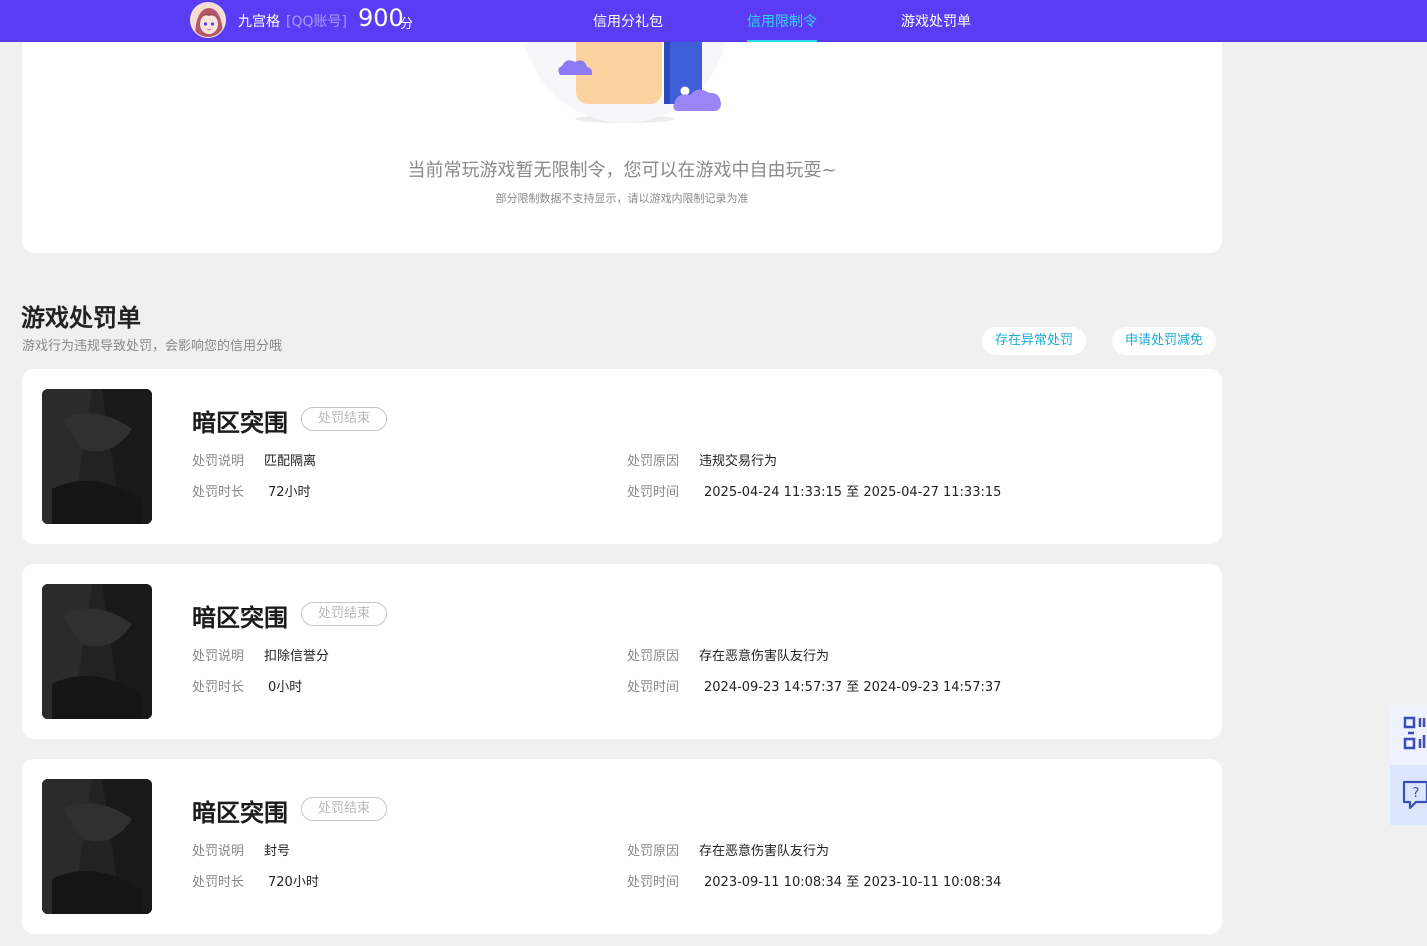 This screenshot has height=946, width=1427. What do you see at coordinates (1034, 341) in the screenshot?
I see `abnormal-penalty-button: 存在异常处罚` at bounding box center [1034, 341].